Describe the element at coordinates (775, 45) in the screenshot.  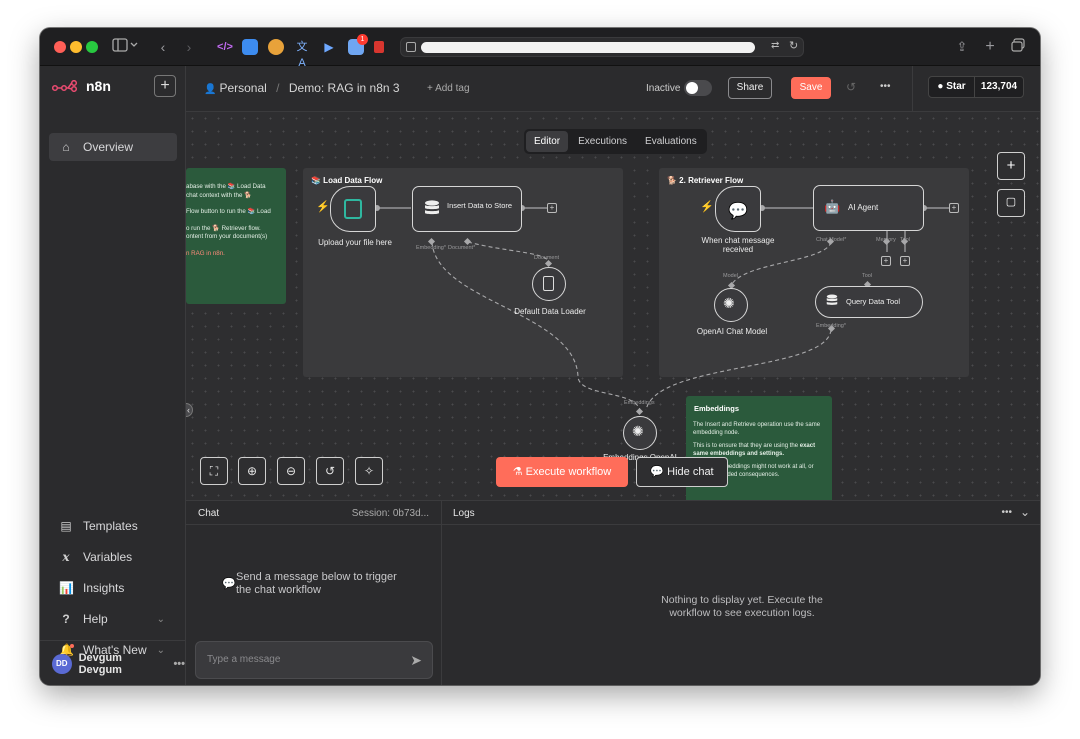
I see `translate-icon: ⇄` at that location.